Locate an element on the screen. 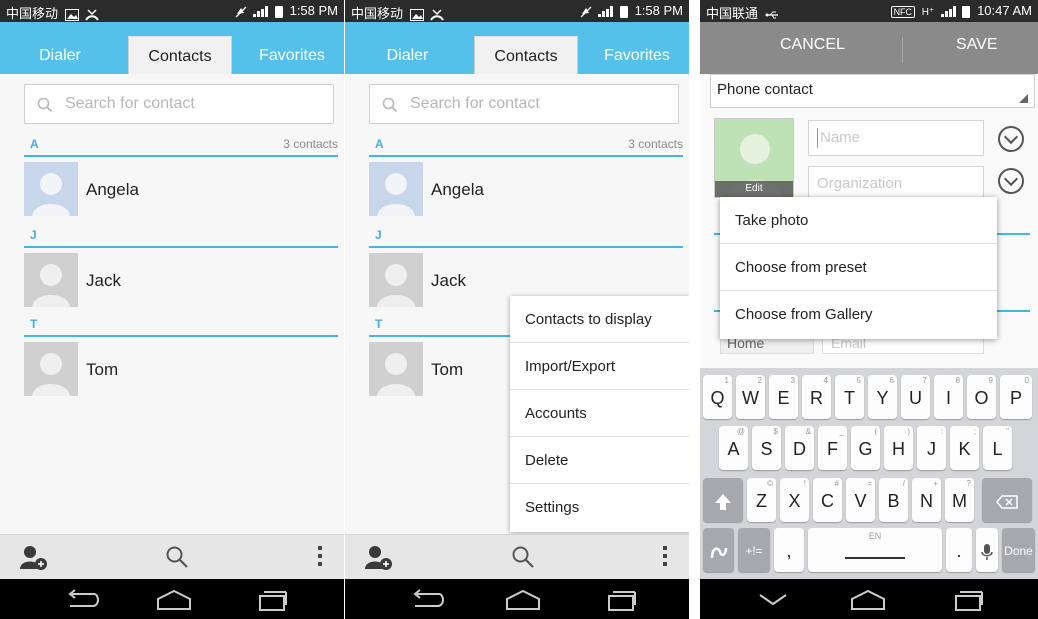  person-icon is located at coordinates (51, 374).